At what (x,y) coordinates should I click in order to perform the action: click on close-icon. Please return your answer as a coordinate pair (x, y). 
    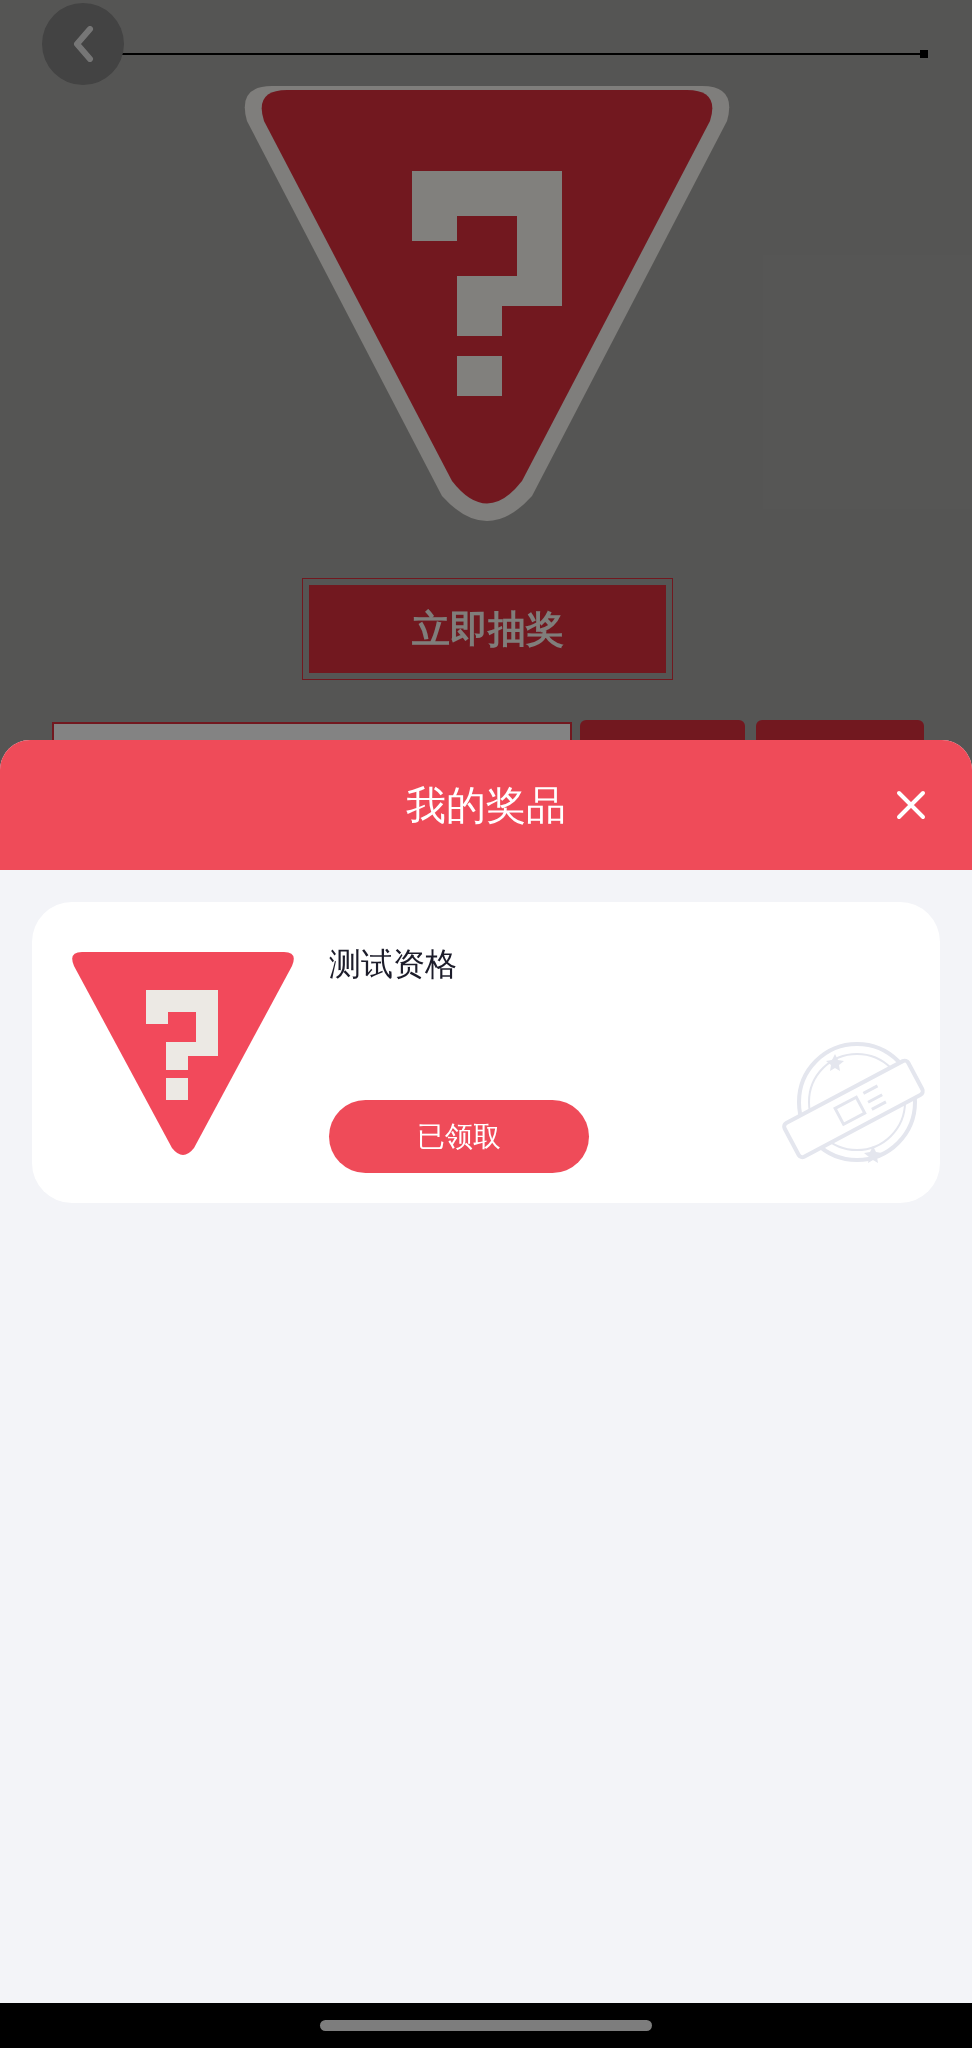
    Looking at the image, I should click on (911, 805).